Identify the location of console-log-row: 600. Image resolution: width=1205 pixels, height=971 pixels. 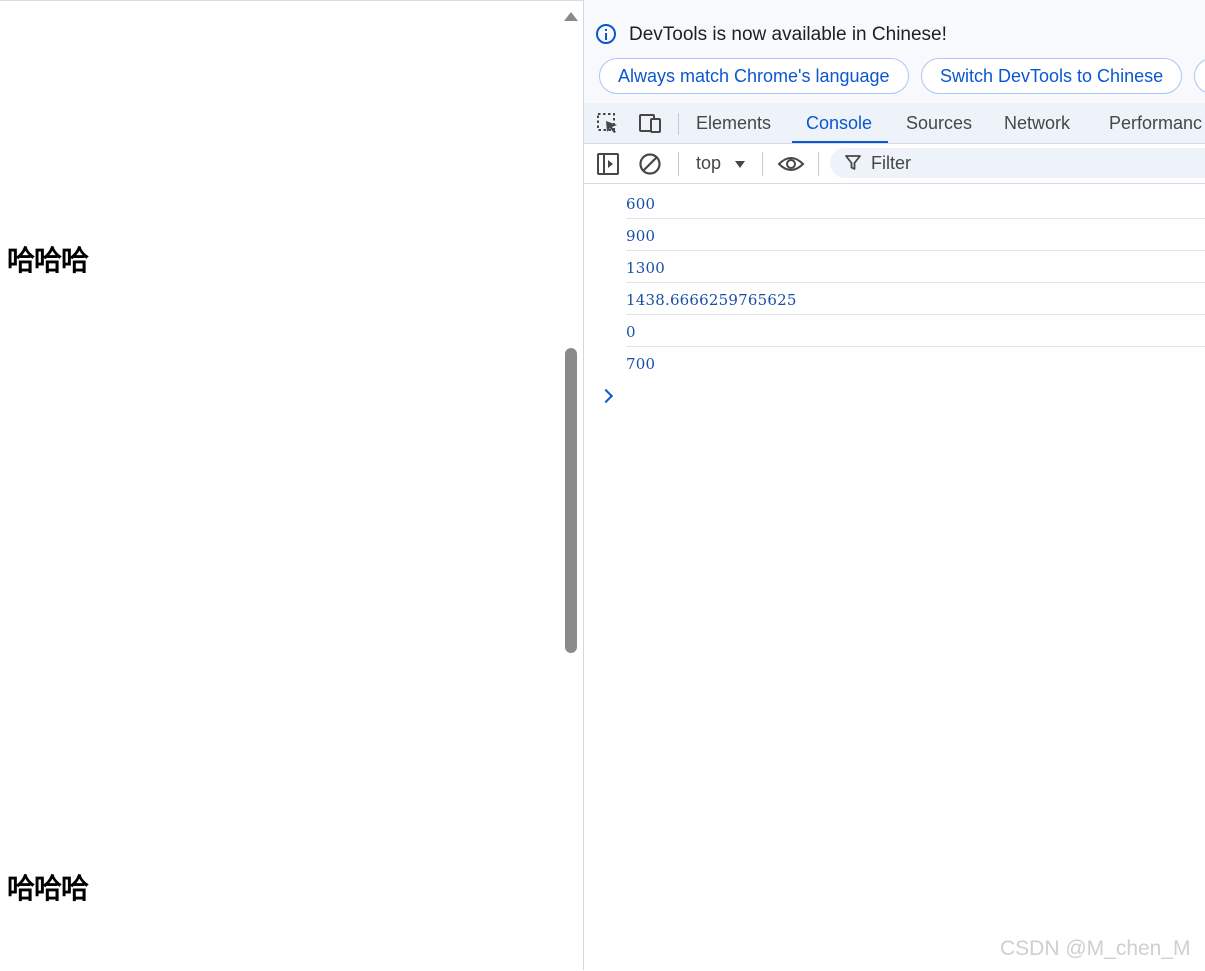
(915, 203).